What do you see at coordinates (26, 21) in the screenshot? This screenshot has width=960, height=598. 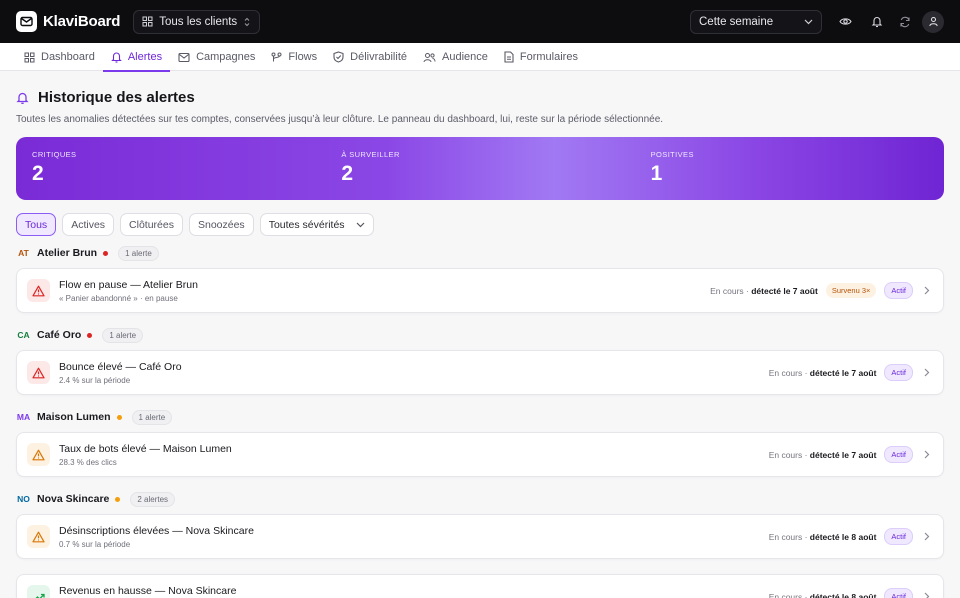 I see `logo-icon` at bounding box center [26, 21].